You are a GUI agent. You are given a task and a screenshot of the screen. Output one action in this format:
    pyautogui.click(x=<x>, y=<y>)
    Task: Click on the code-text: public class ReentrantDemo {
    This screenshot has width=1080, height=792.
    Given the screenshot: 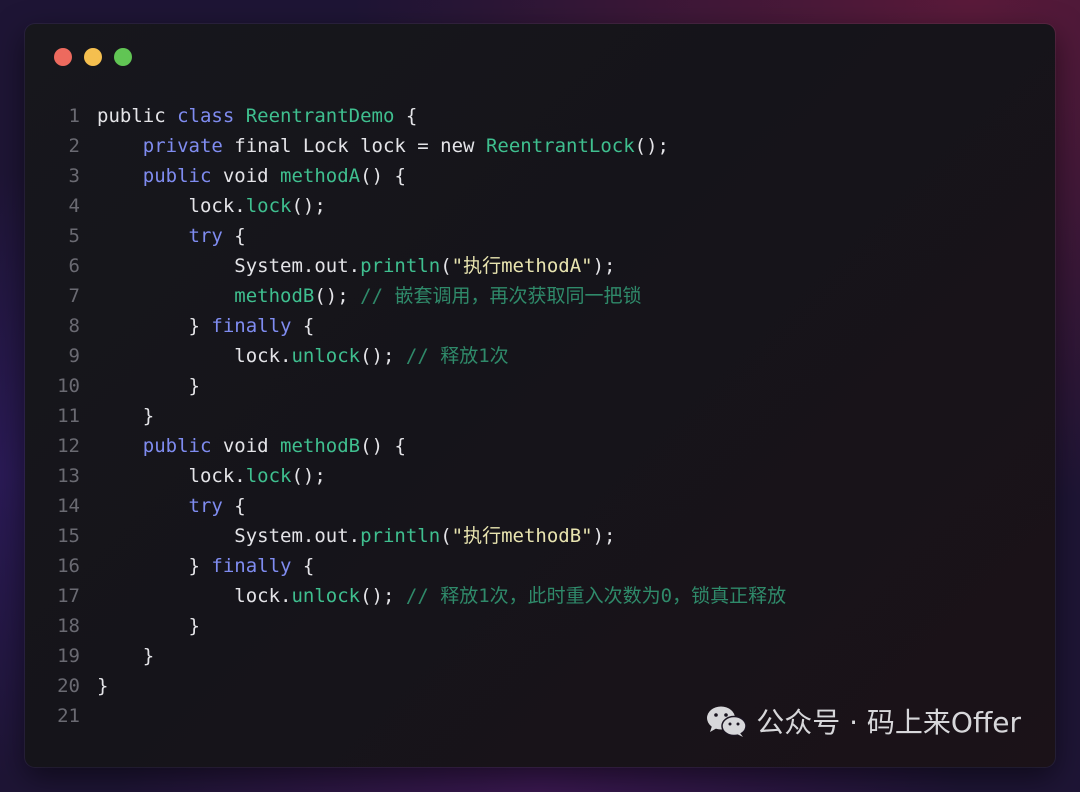 What is the action you would take?
    pyautogui.click(x=248, y=116)
    